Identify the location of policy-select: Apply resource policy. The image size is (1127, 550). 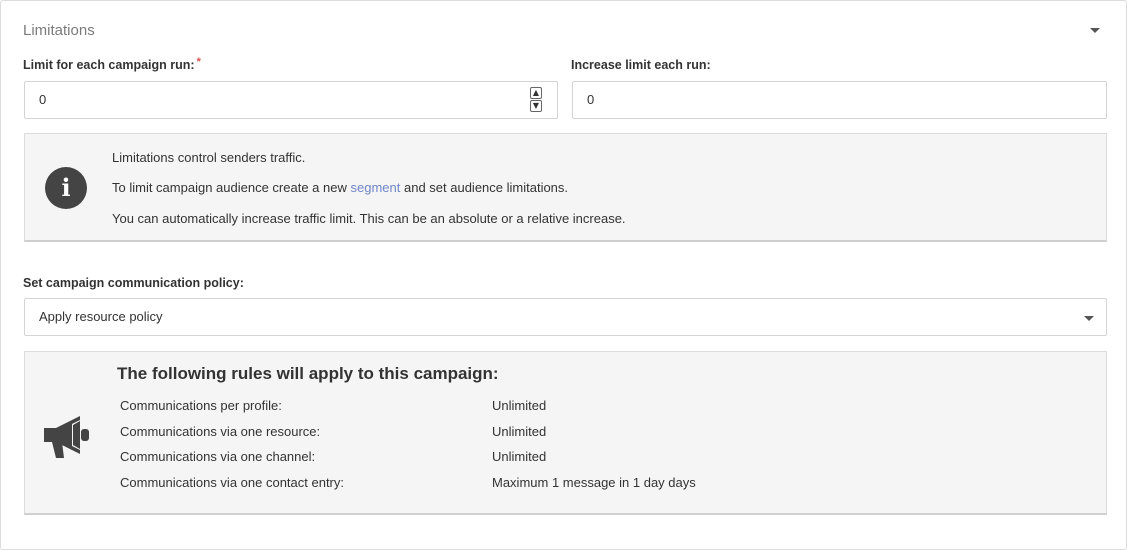
(565, 317).